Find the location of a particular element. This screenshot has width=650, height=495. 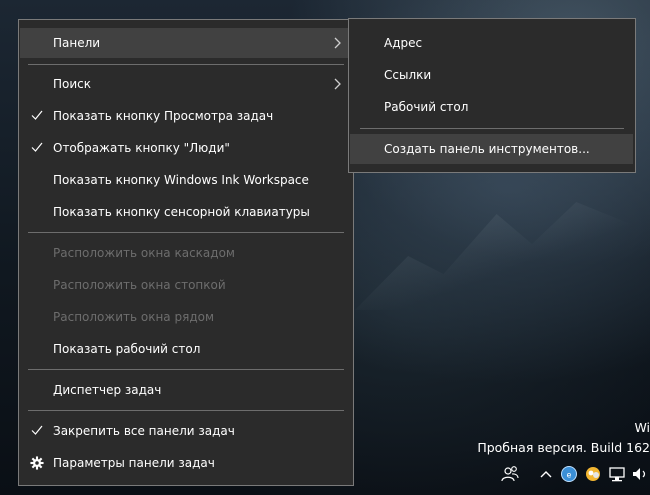

menu-item-search: Поиск is located at coordinates (186, 84).